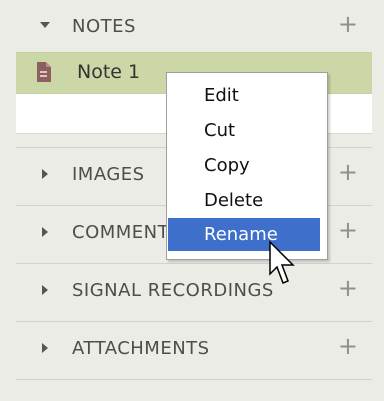 The height and width of the screenshot is (401, 384). Describe the element at coordinates (348, 346) in the screenshot. I see `add-attachment-button: +` at that location.